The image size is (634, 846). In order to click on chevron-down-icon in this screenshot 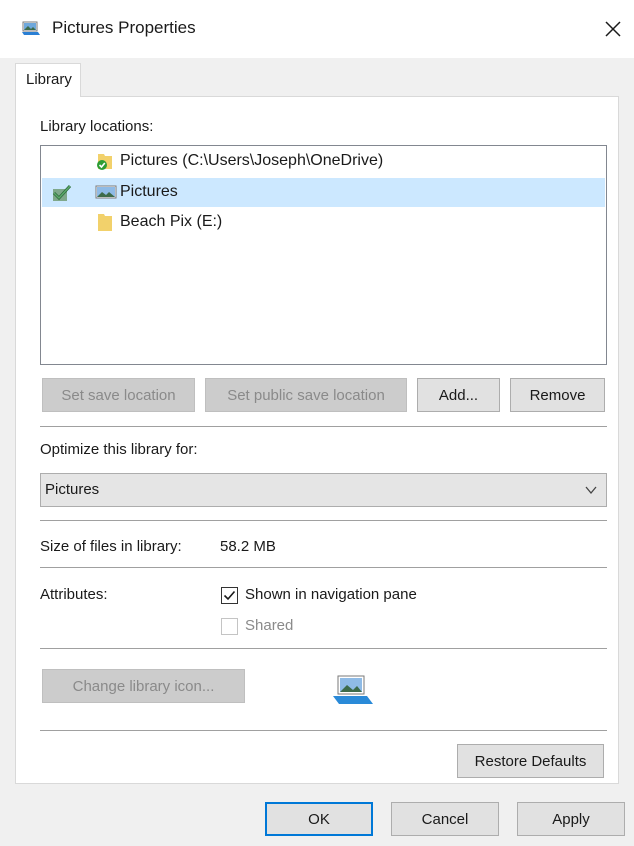, I will do `click(591, 490)`.